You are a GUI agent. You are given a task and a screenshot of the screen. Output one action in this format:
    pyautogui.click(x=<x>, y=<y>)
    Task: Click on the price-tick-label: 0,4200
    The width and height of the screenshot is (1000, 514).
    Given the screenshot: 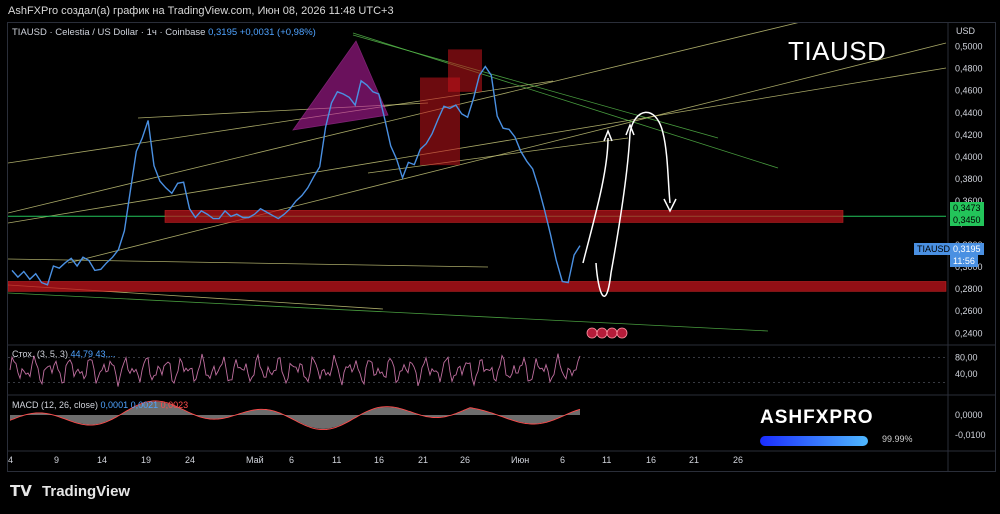 What is the action you would take?
    pyautogui.click(x=969, y=135)
    